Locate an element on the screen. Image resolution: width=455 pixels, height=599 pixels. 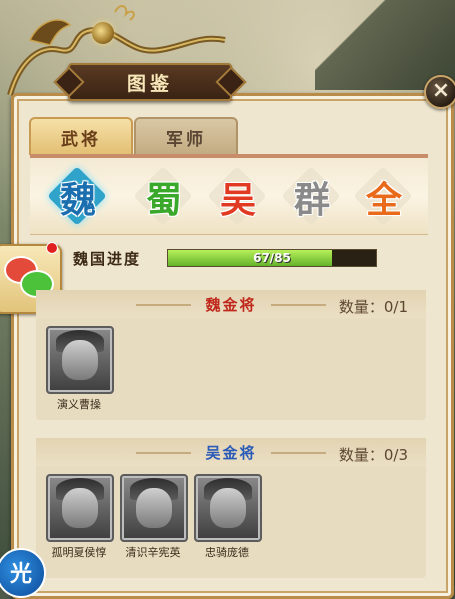
progress-bar: 67/85 is located at coordinates (272, 258).